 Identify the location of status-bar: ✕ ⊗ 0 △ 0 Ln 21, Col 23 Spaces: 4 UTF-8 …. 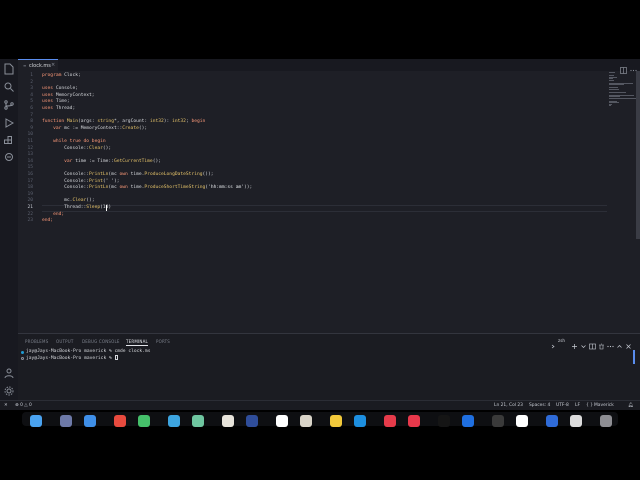
(320, 405).